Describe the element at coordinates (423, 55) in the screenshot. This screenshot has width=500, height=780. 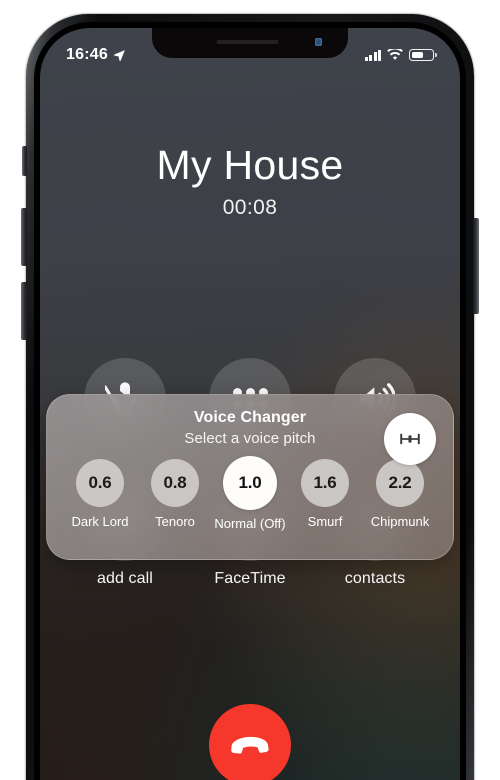
I see `battery-icon` at that location.